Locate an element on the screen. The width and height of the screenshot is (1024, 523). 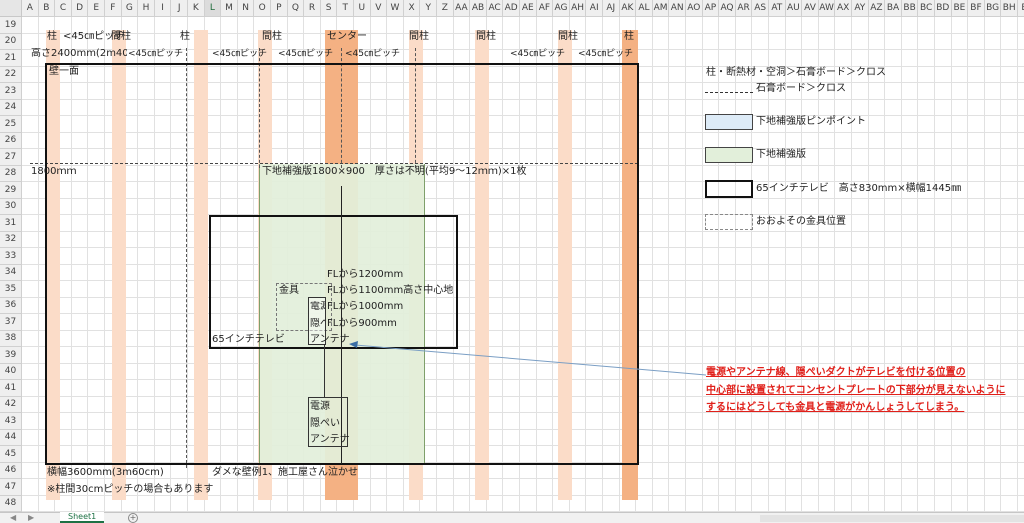
callout-arrow is located at coordinates (528, 358).